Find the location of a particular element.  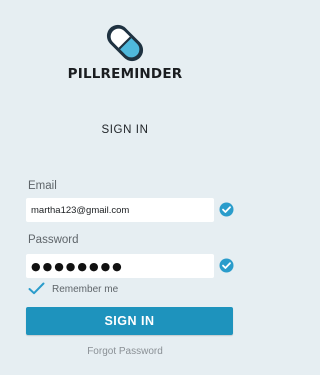

remember-me-checkbox is located at coordinates (36, 288).